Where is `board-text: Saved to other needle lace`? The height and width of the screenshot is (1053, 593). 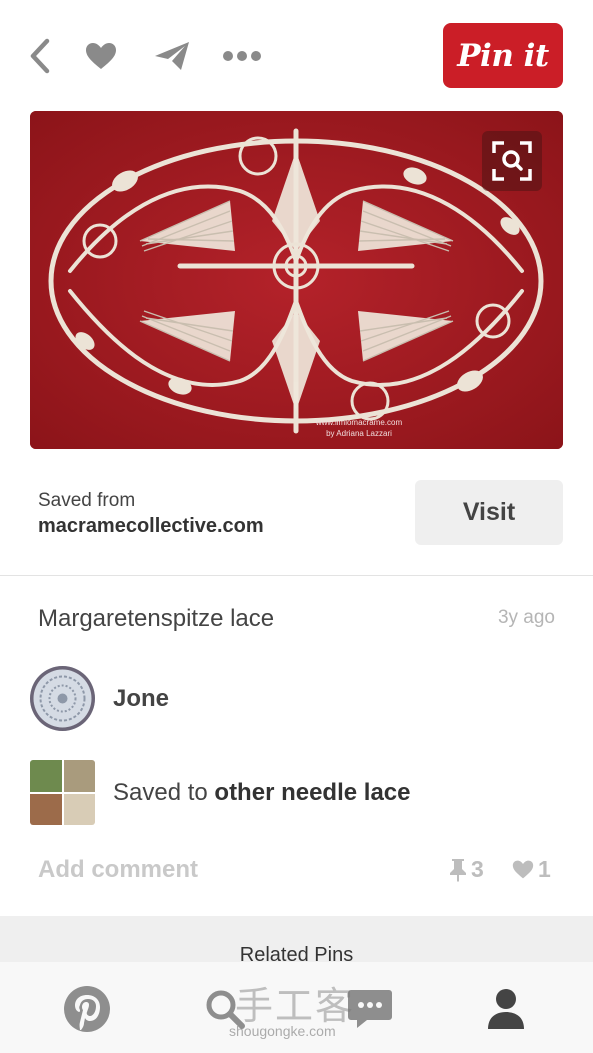 board-text: Saved to other needle lace is located at coordinates (261, 793).